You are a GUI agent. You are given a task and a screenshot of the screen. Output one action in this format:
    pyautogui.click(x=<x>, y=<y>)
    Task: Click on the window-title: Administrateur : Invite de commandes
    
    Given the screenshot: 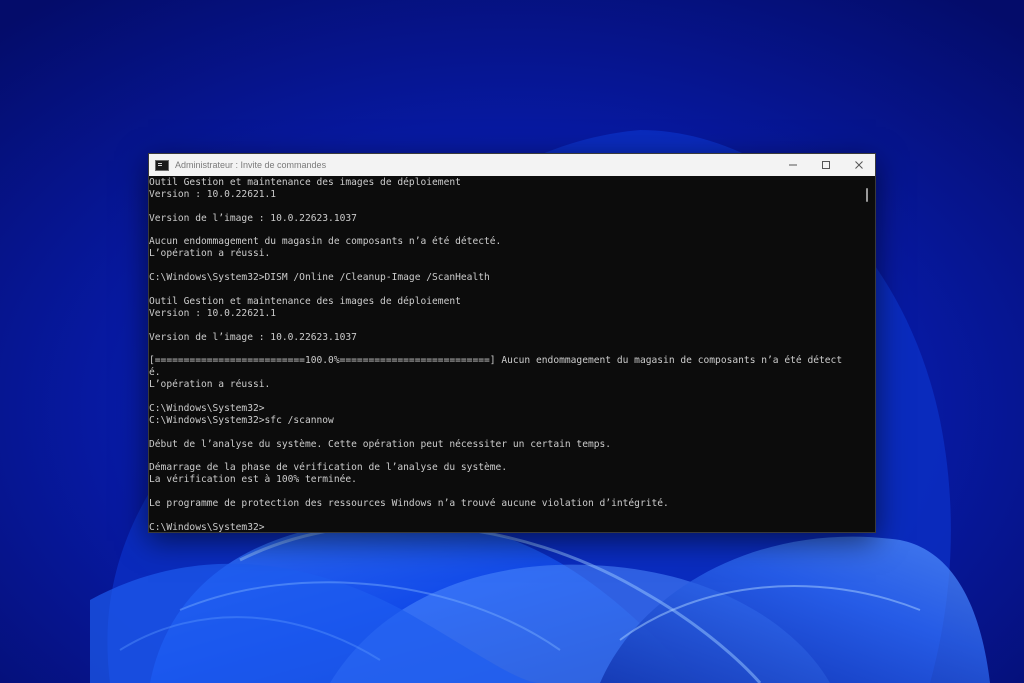 What is the action you would take?
    pyautogui.click(x=251, y=165)
    